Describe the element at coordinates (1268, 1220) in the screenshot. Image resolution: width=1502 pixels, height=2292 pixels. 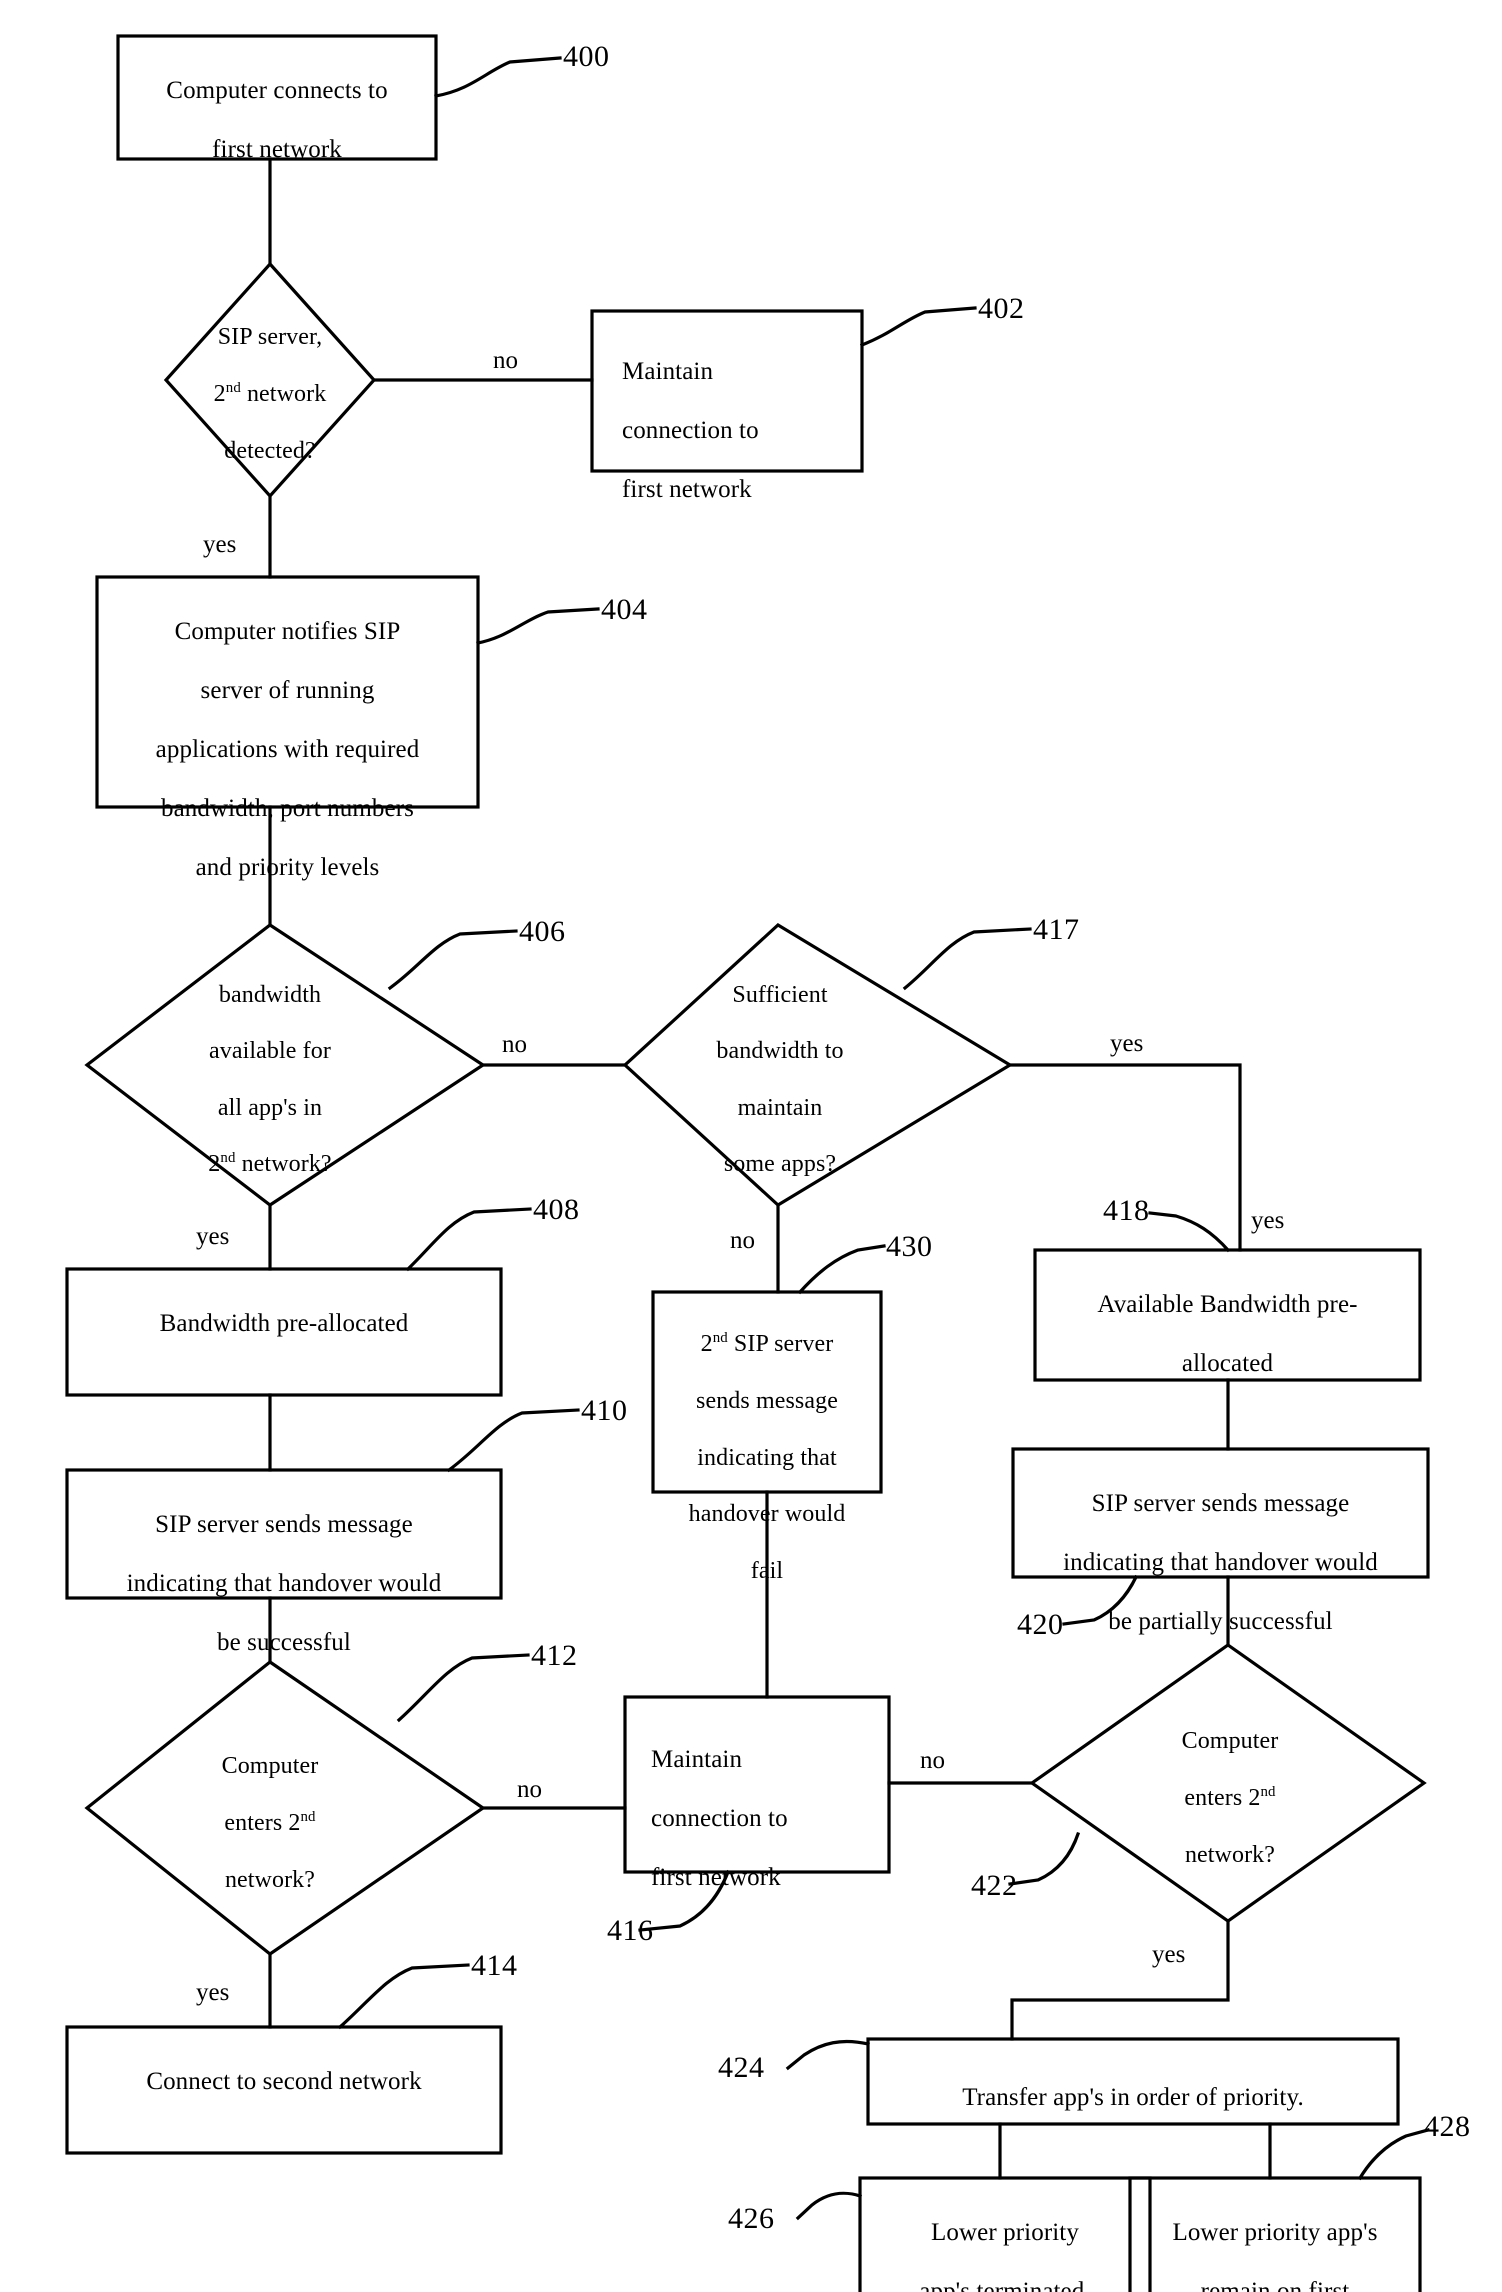
I see `edge-label-418-yes: yes` at that location.